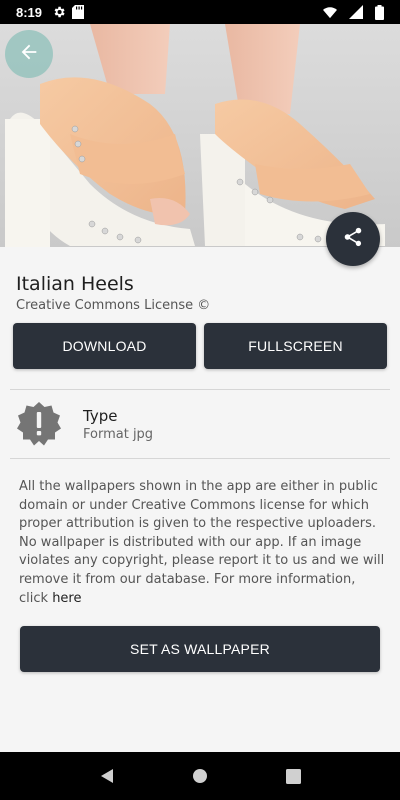 The height and width of the screenshot is (800, 400). Describe the element at coordinates (104, 346) in the screenshot. I see `download-button: DOWNLOAD` at that location.